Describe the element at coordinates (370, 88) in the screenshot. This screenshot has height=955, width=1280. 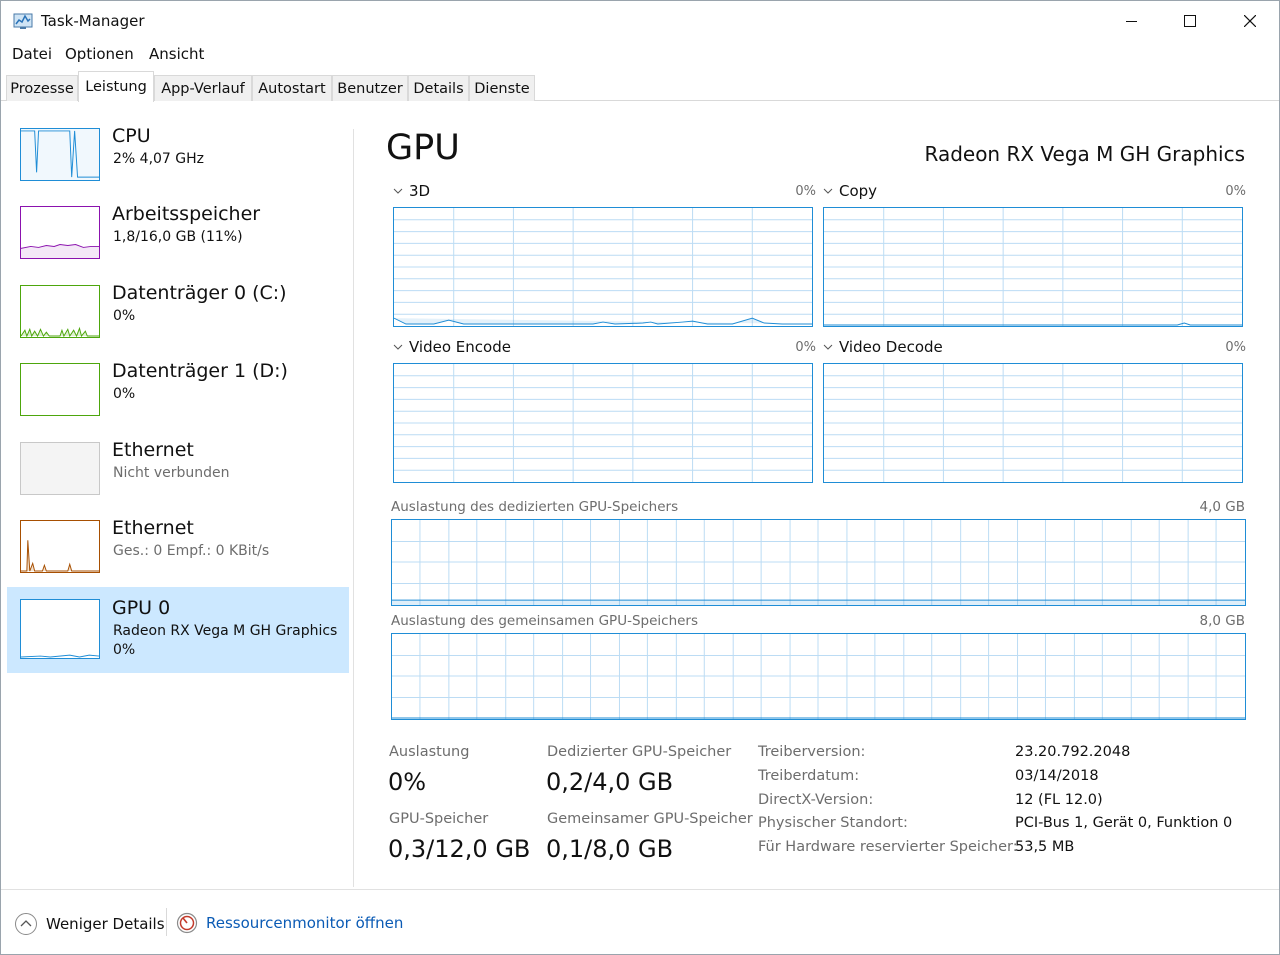
I see `tab-benutzer: Benutzer` at that location.